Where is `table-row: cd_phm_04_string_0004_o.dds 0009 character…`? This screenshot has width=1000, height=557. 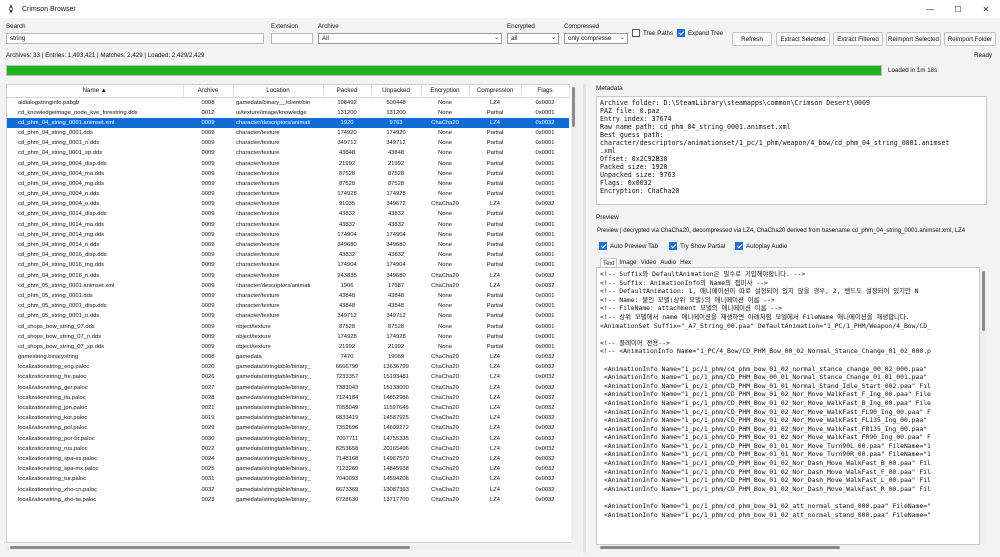
table-row: cd_phm_04_string_0004_o.dds 0009 character… is located at coordinates (288, 204).